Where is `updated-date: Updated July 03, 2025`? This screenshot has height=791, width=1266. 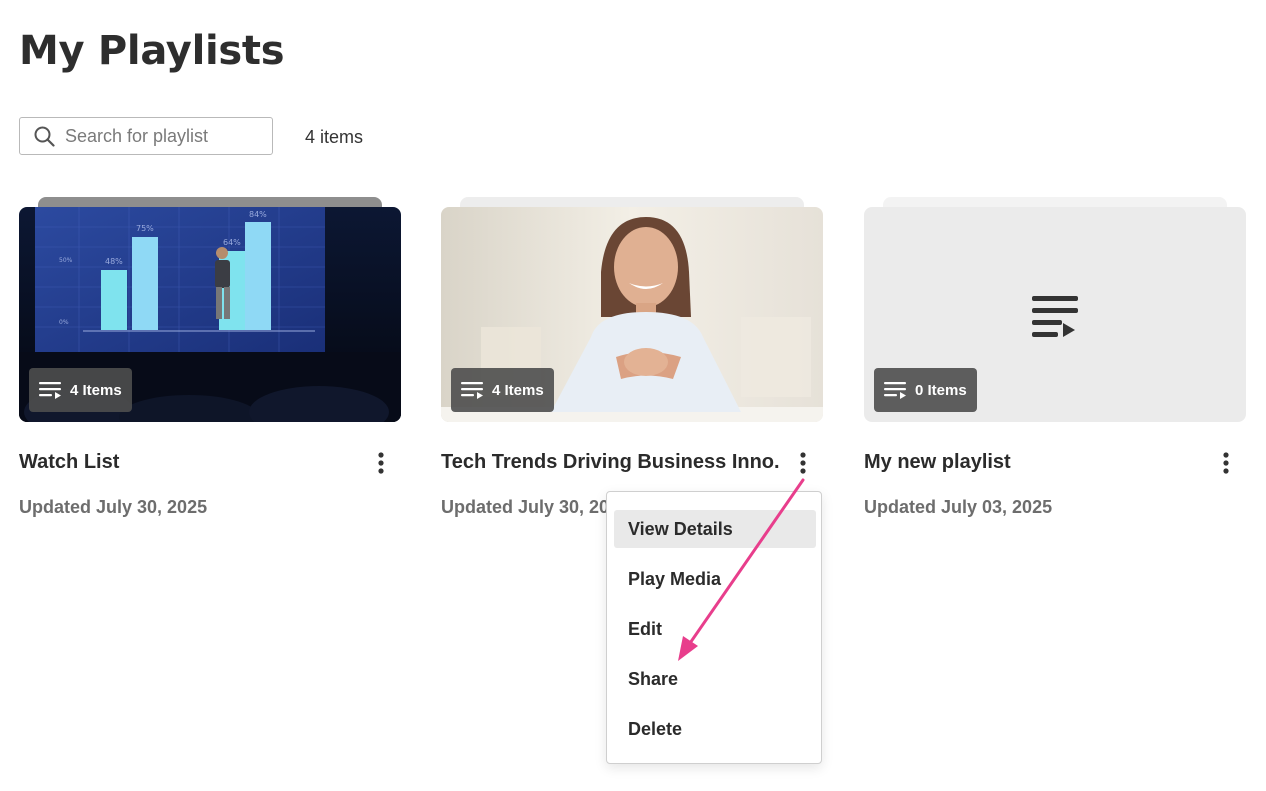 updated-date: Updated July 03, 2025 is located at coordinates (958, 507).